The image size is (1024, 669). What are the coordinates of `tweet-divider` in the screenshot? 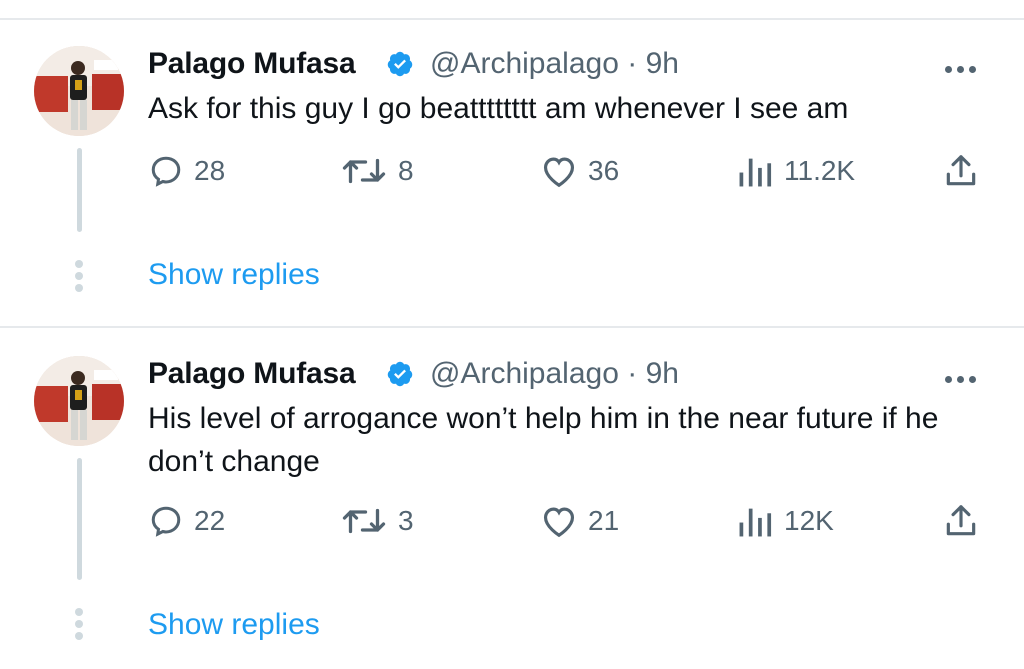 It's located at (512, 327).